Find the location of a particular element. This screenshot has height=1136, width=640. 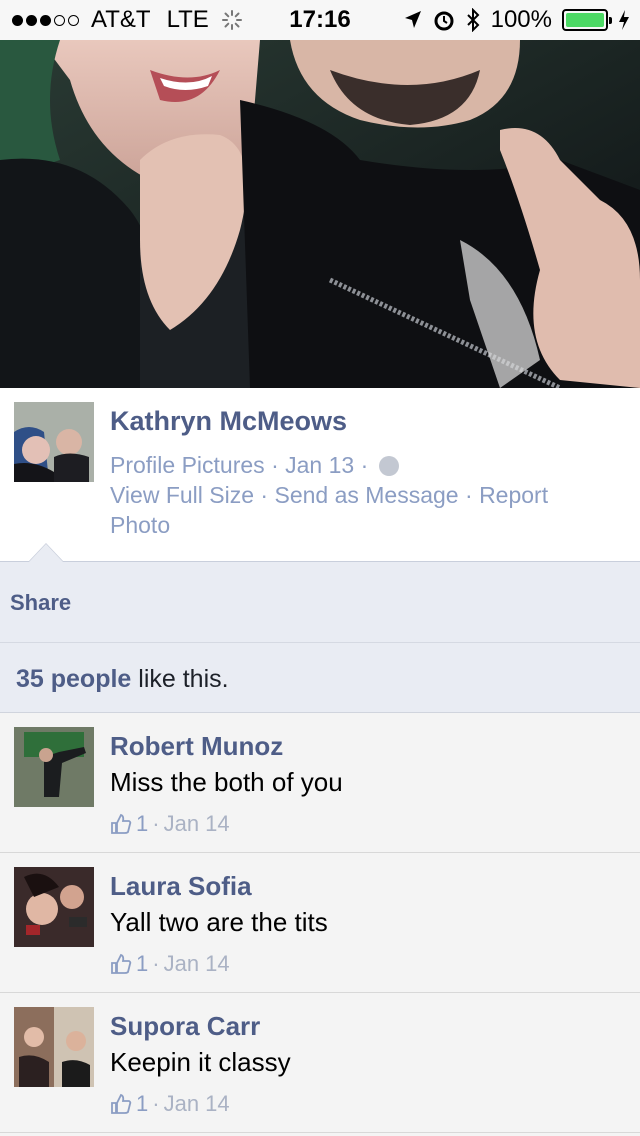

battery-fill is located at coordinates (585, 20).